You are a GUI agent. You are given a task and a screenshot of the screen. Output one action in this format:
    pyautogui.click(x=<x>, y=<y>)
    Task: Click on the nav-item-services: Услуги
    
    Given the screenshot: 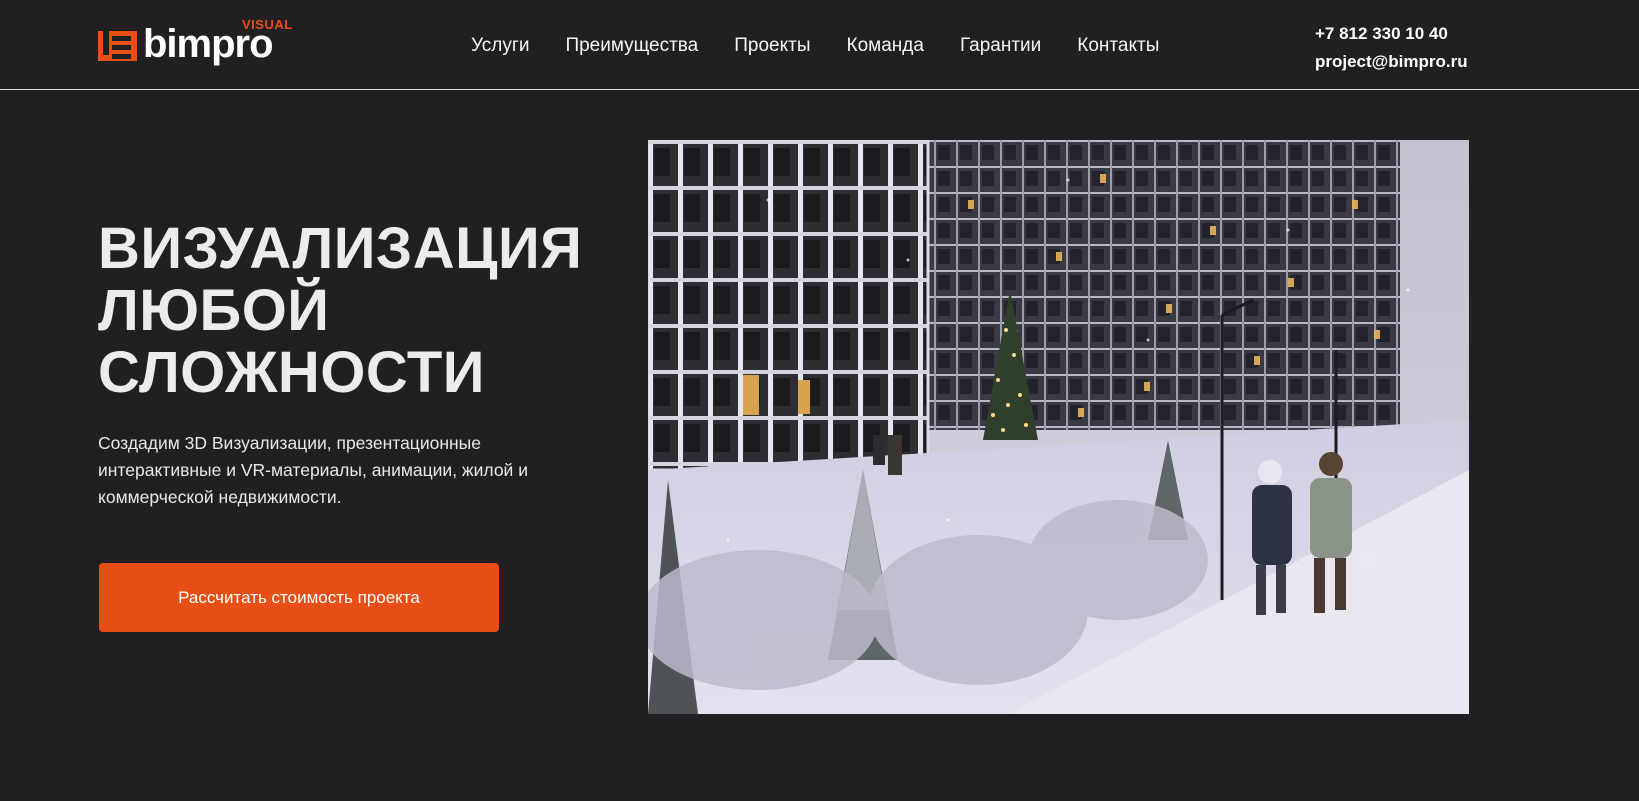 What is the action you would take?
    pyautogui.click(x=500, y=46)
    